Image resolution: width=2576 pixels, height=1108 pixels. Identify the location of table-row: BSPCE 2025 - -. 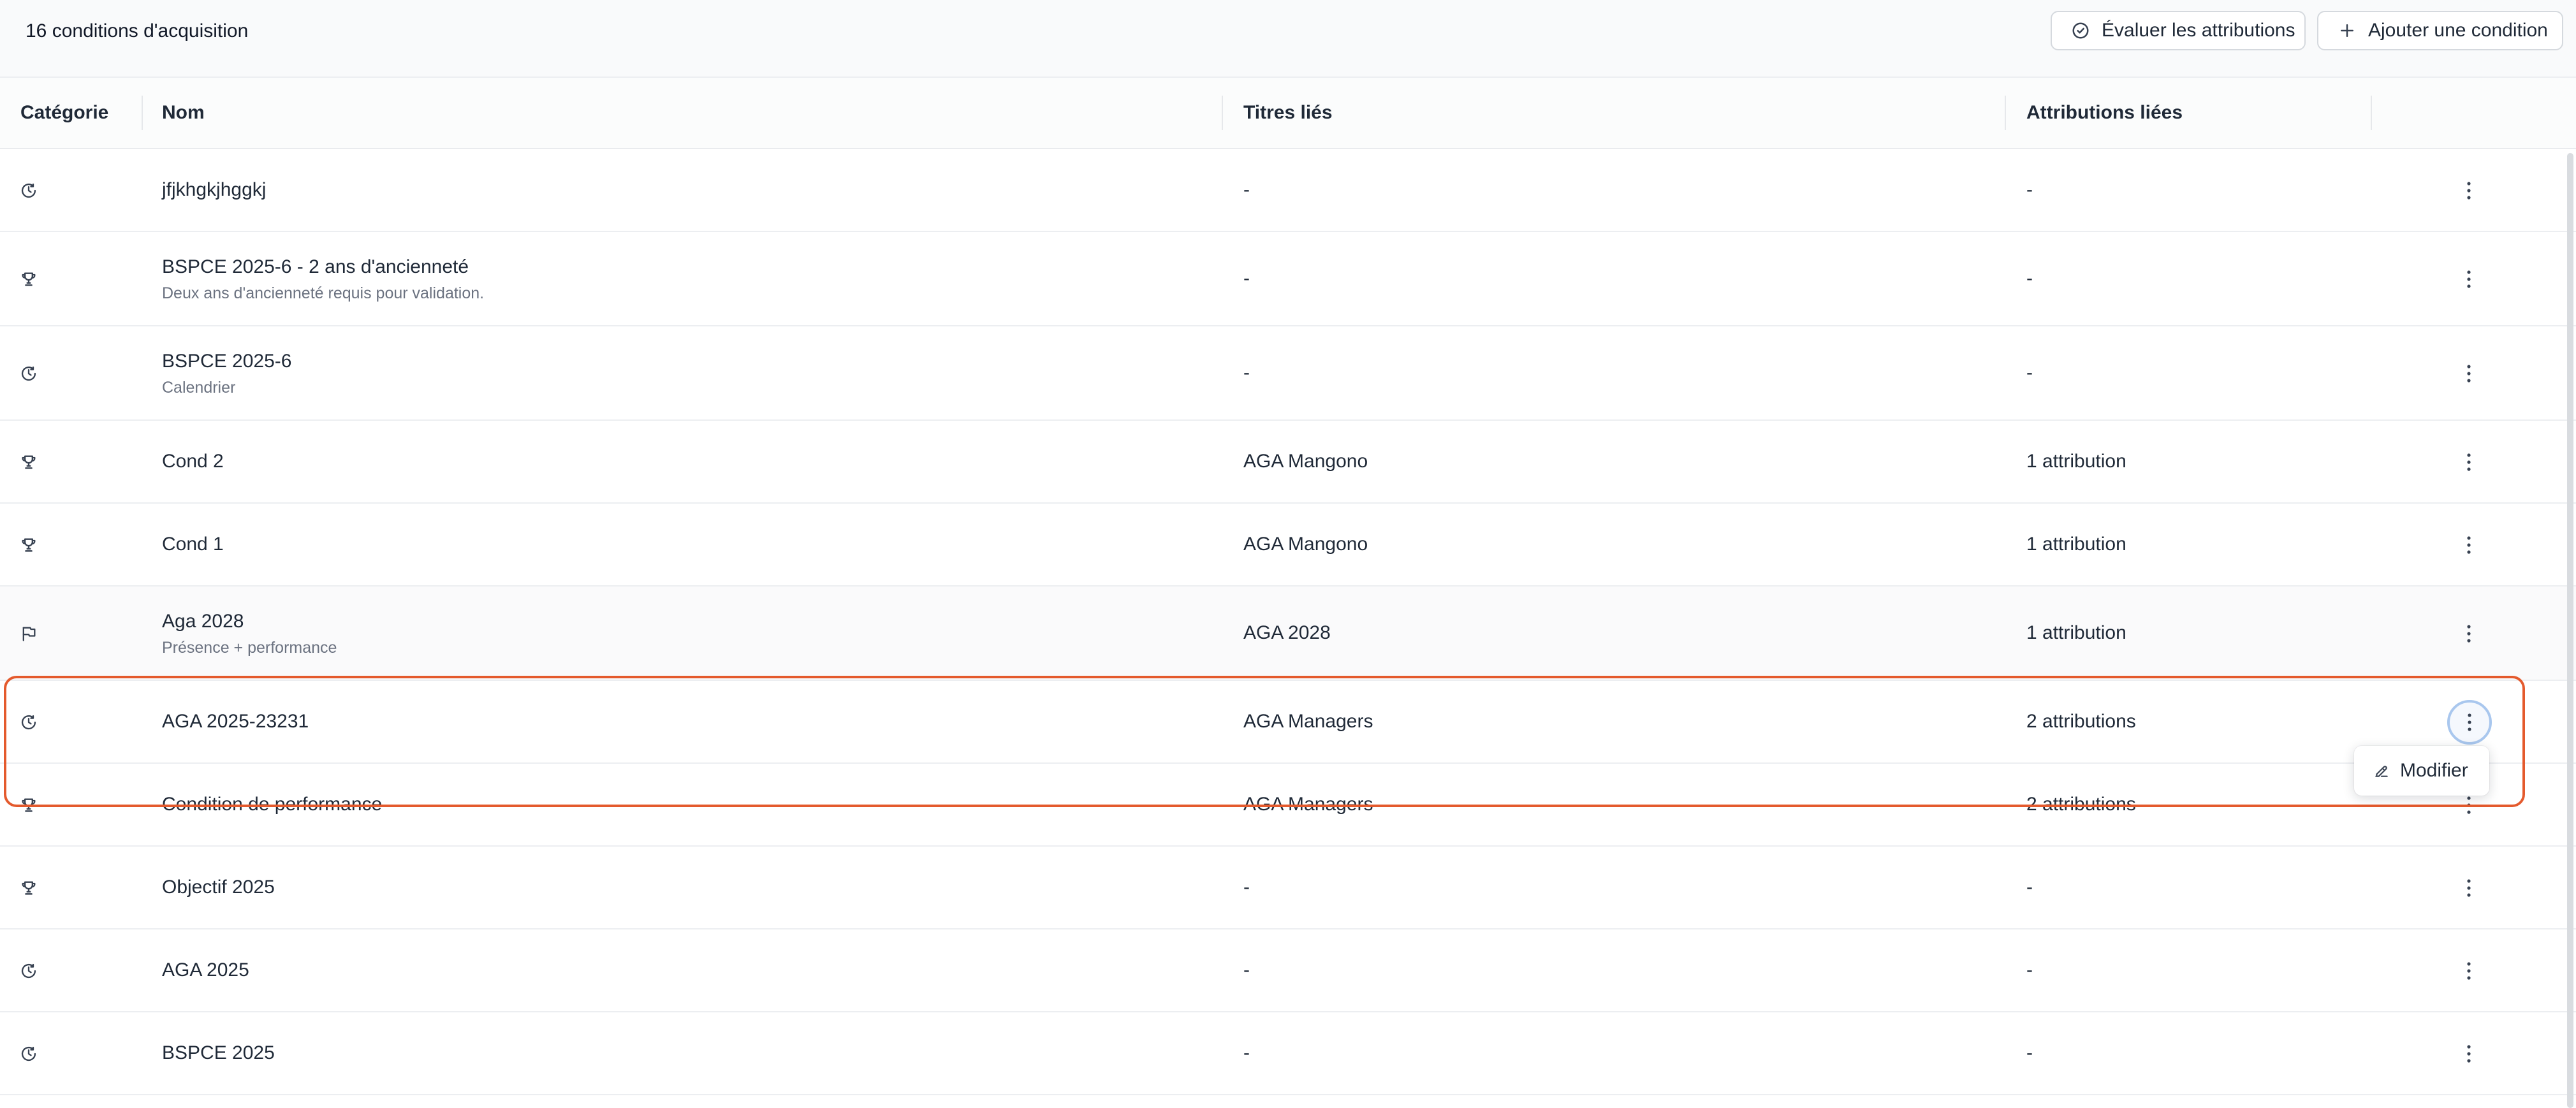
(1288, 1054).